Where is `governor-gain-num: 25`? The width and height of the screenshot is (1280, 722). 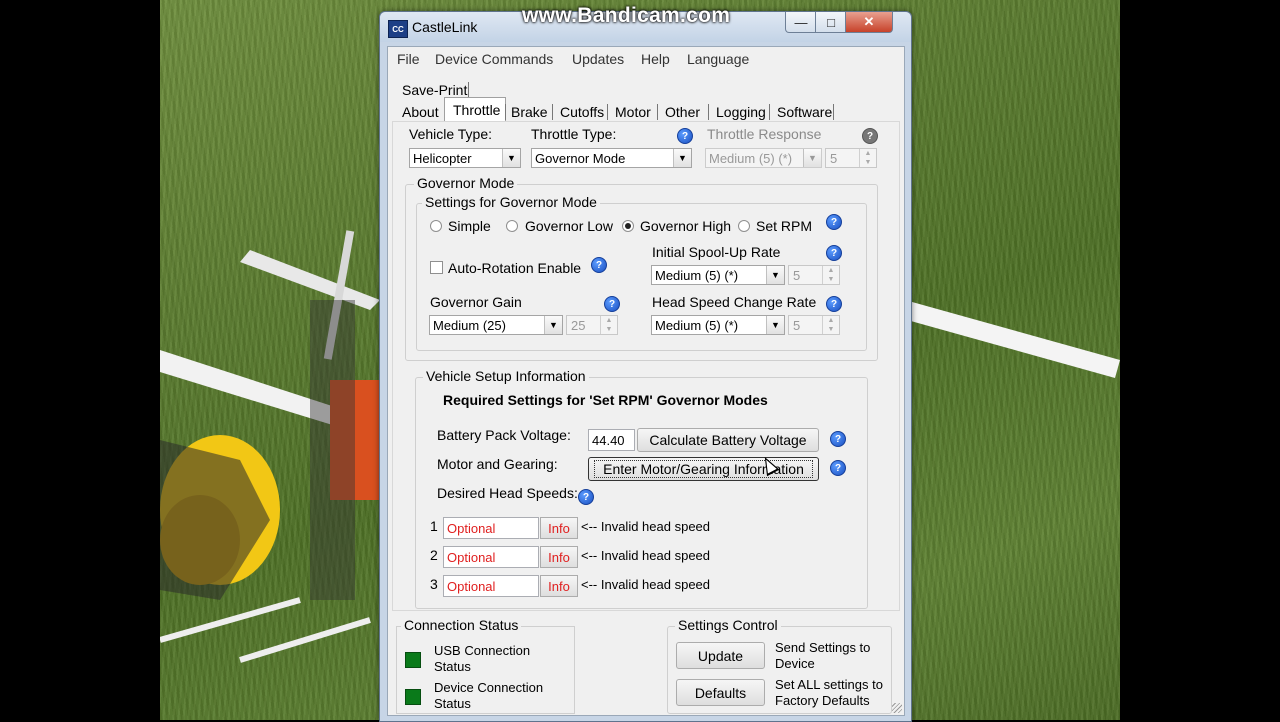 governor-gain-num: 25 is located at coordinates (578, 325).